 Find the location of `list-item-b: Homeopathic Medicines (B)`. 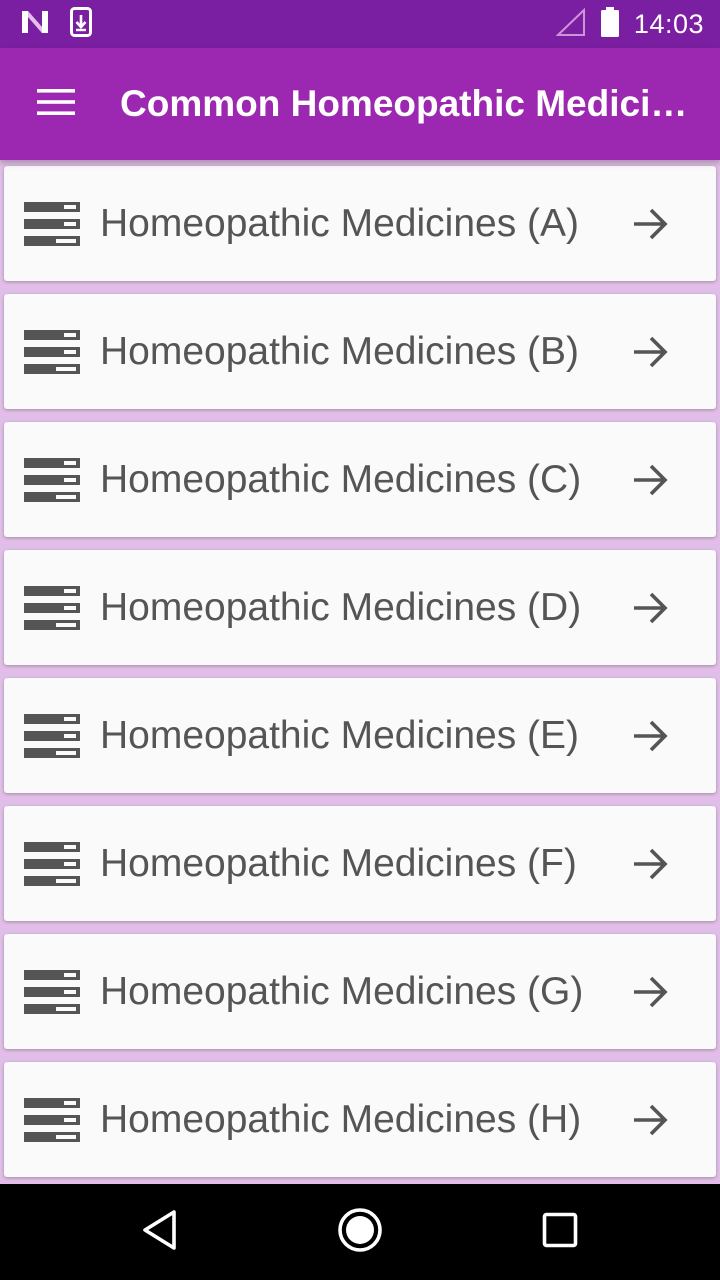

list-item-b: Homeopathic Medicines (B) is located at coordinates (360, 351).